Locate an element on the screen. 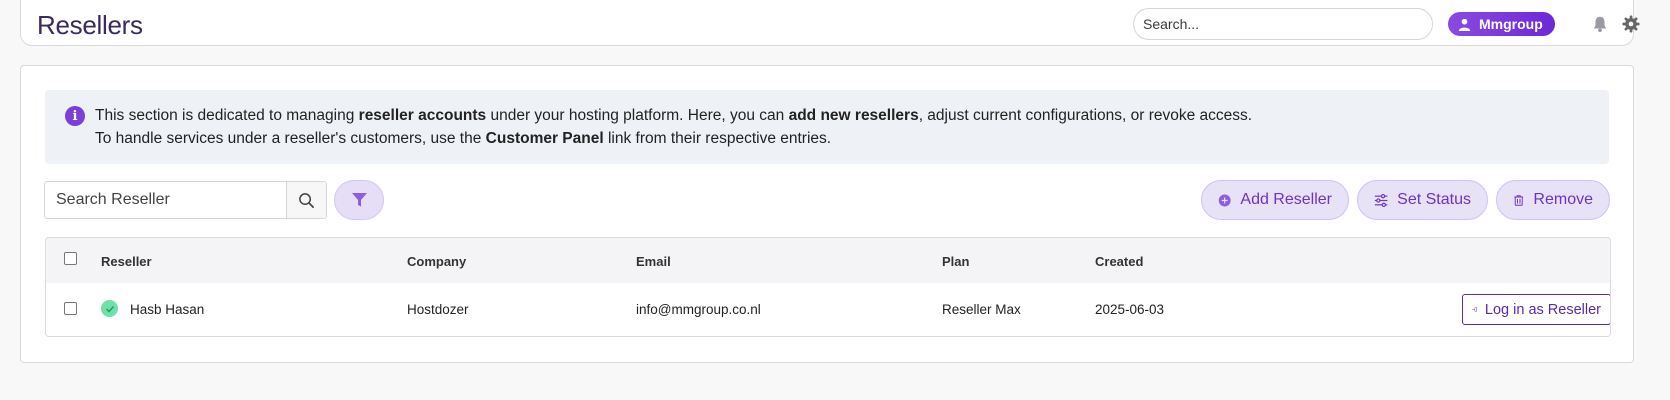 The width and height of the screenshot is (1670, 400). column-header-reseller: Reseller is located at coordinates (126, 261).